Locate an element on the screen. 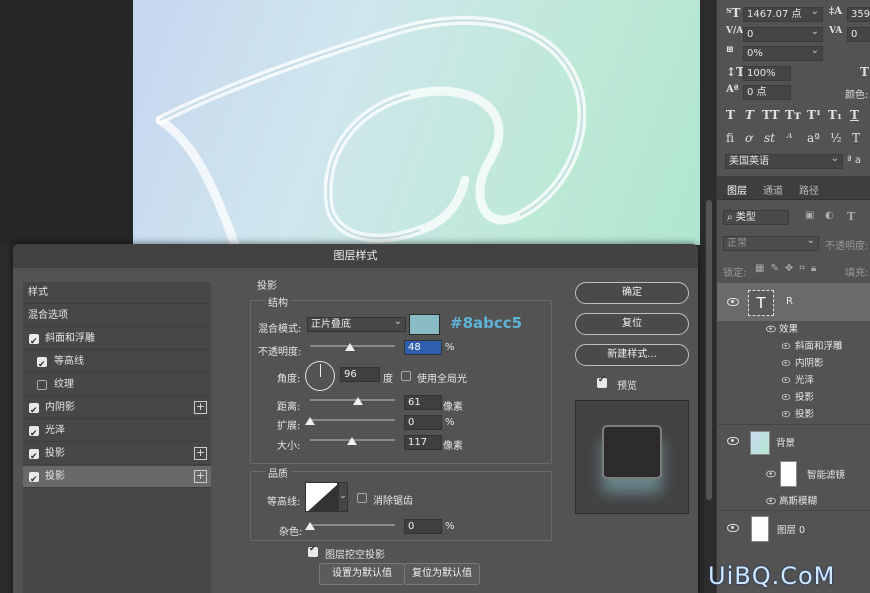 The width and height of the screenshot is (870, 593). style-list-item-drop-shadow-selected: 投影 + is located at coordinates (117, 478).